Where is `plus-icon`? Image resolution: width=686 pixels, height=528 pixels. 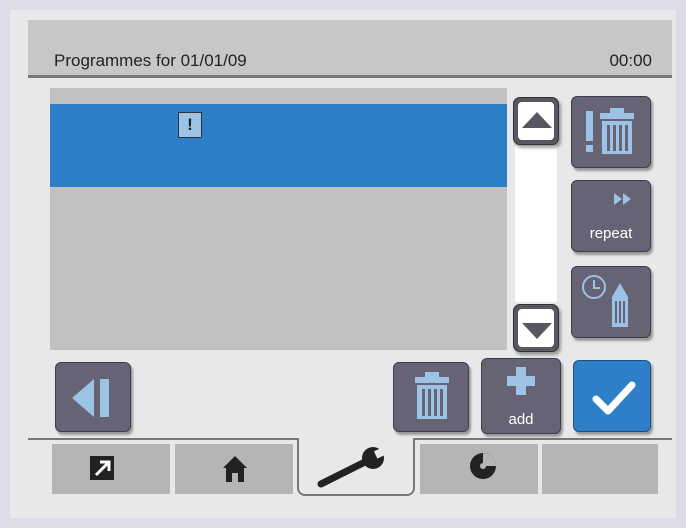
plus-icon is located at coordinates (521, 381).